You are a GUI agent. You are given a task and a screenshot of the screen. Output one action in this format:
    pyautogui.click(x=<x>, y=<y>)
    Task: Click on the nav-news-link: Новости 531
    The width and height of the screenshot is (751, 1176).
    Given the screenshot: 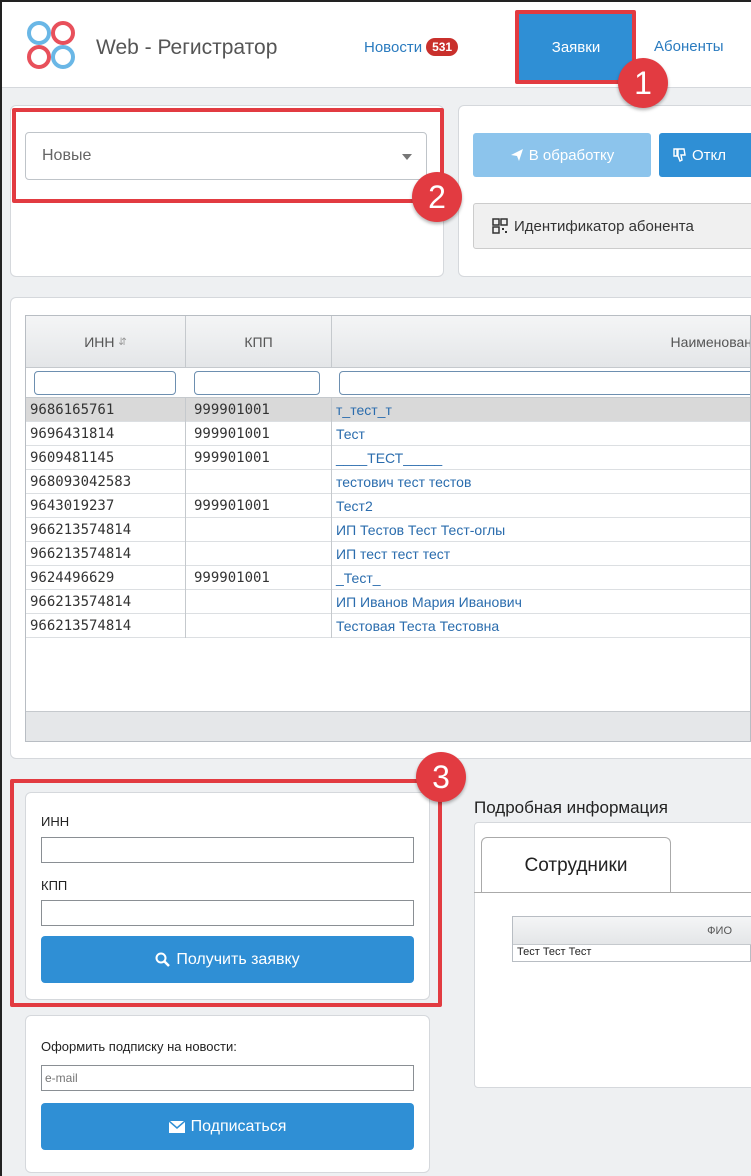 What is the action you would take?
    pyautogui.click(x=411, y=47)
    